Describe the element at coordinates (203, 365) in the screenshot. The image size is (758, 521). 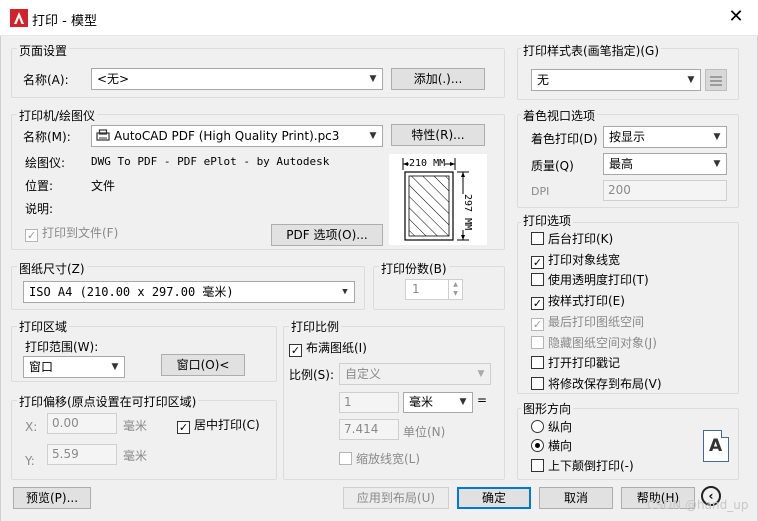
I see `window-pick-button: 窗口(O)<` at that location.